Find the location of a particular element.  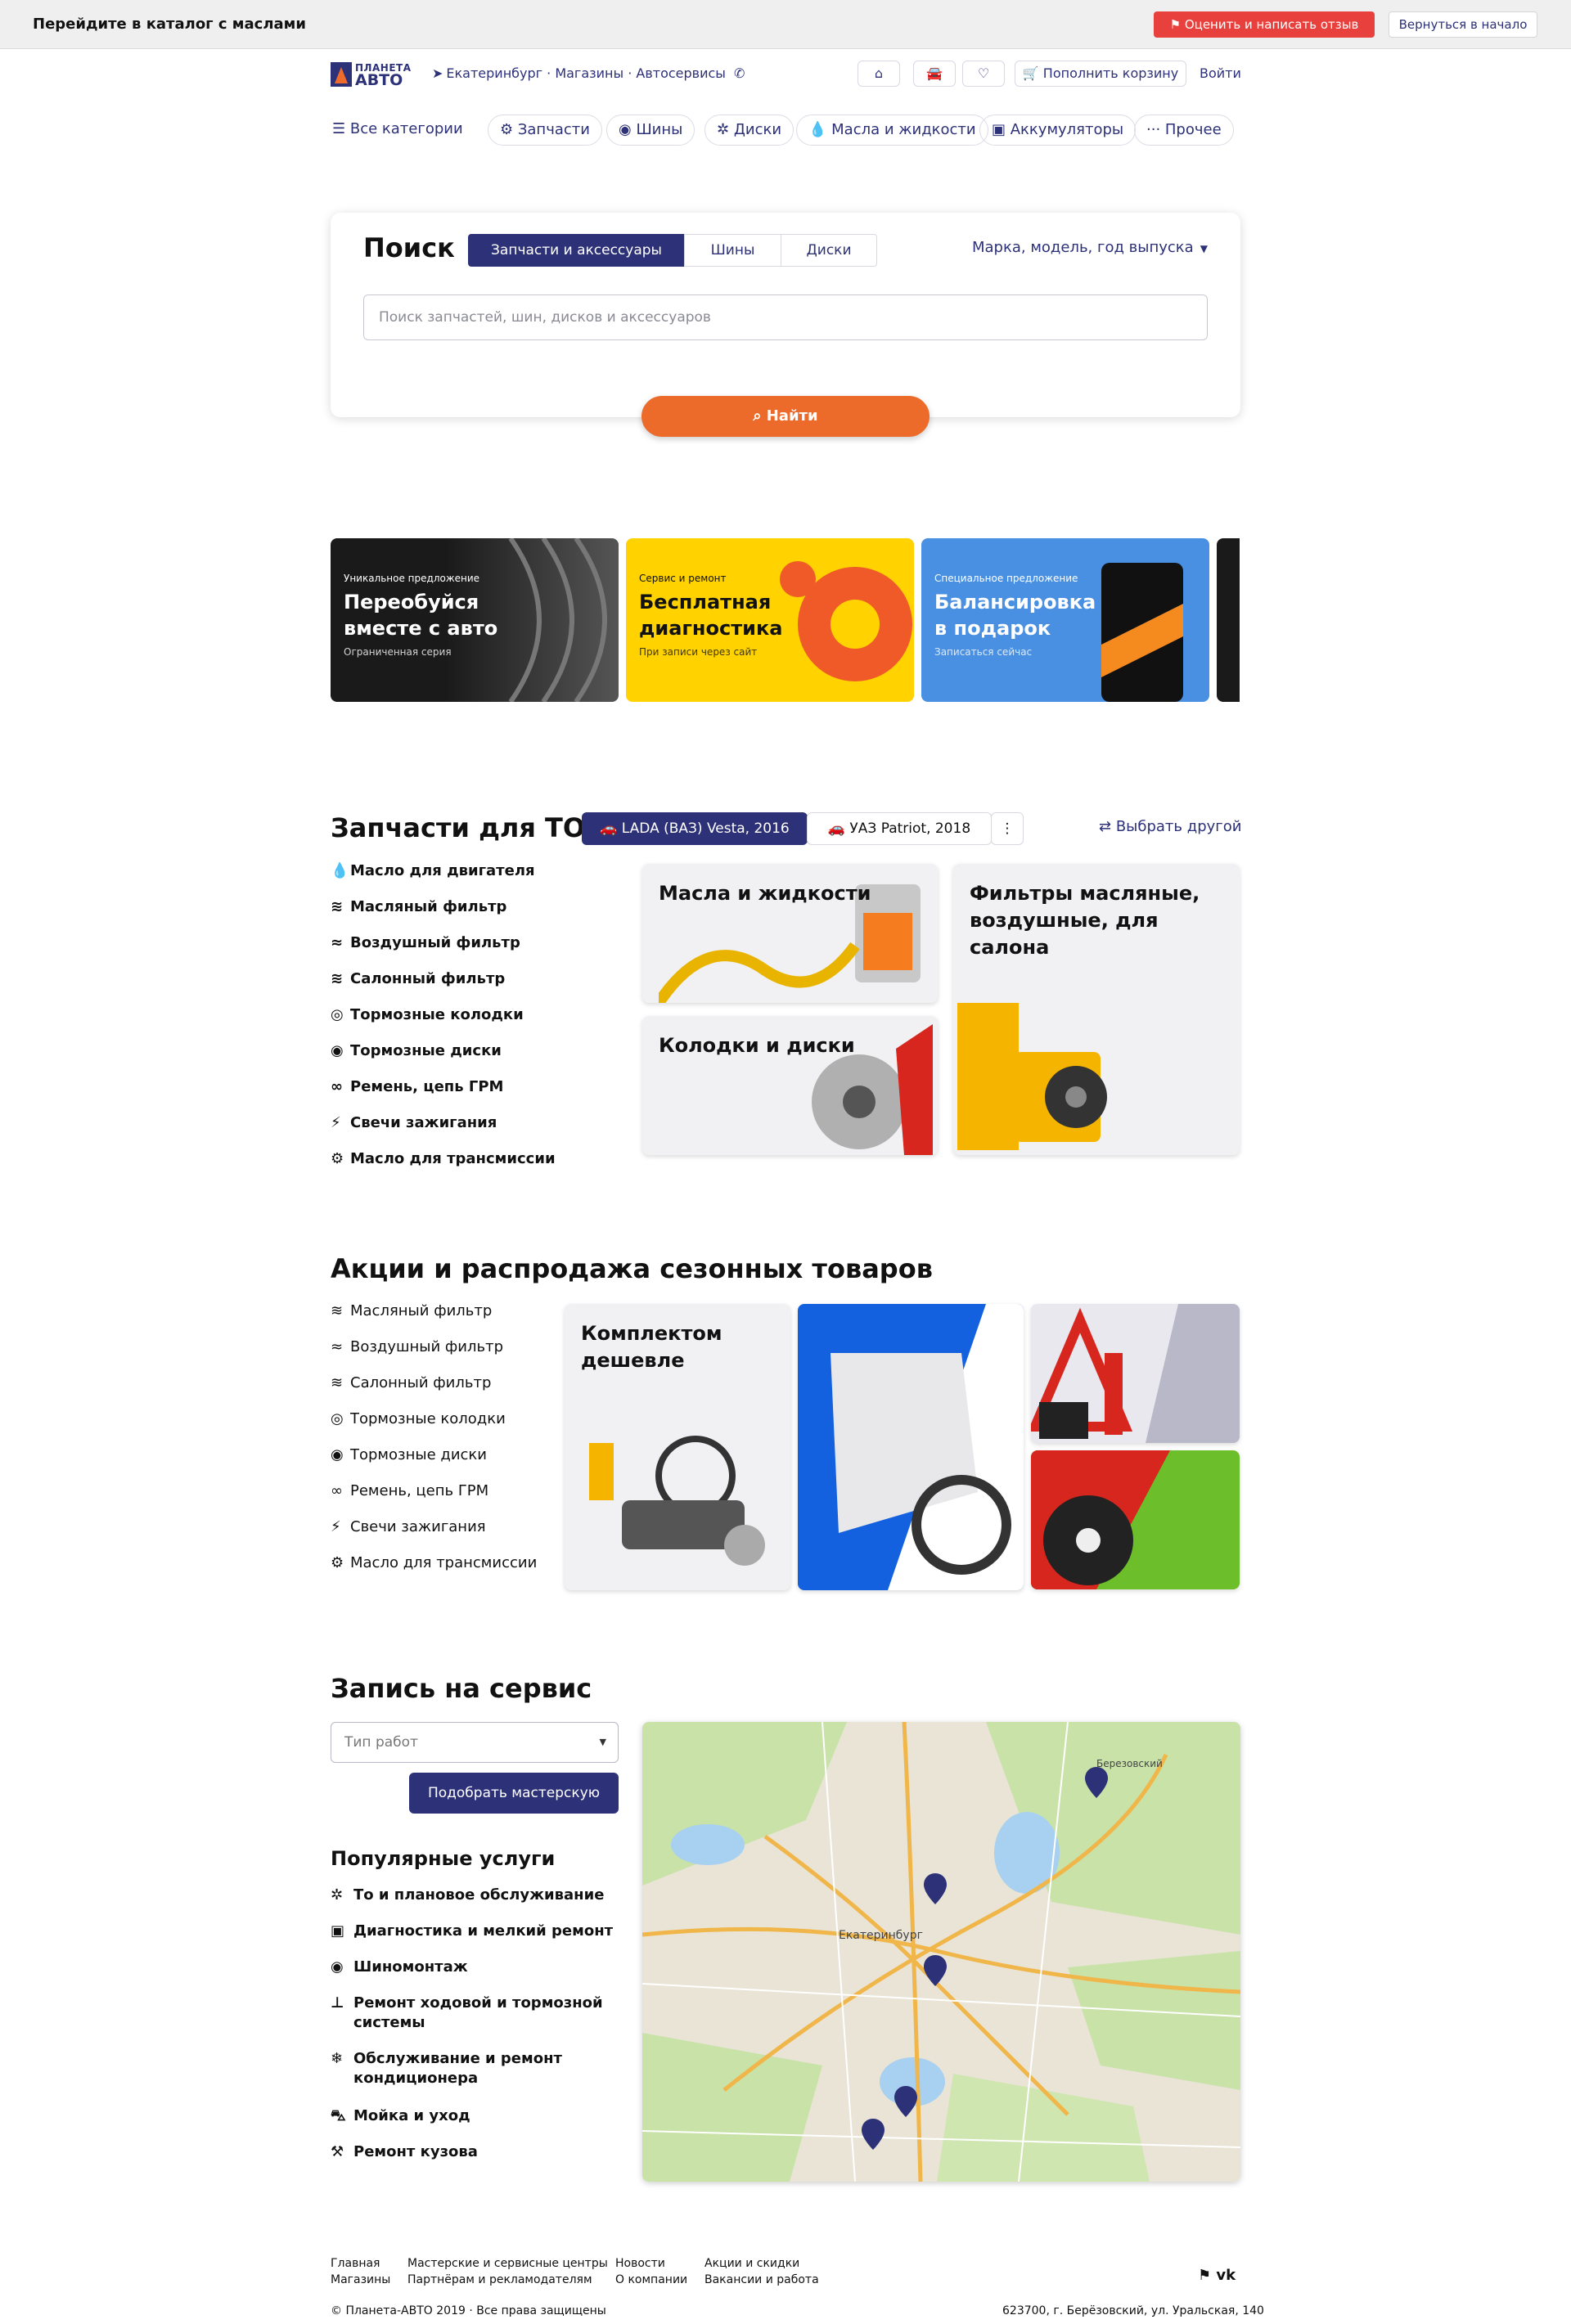

card-oils: Масла и жидкости is located at coordinates (790, 933).